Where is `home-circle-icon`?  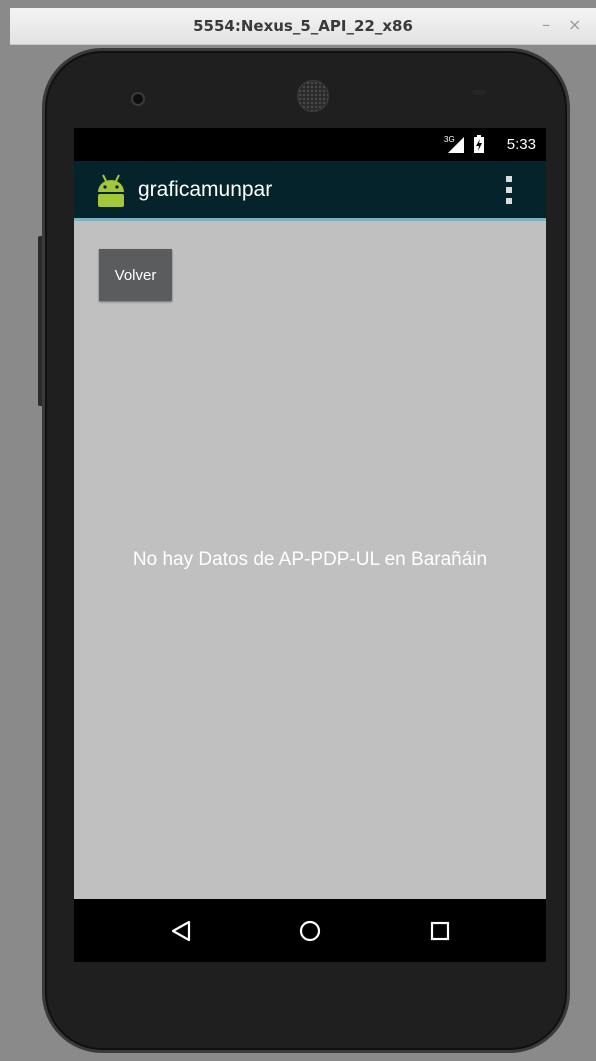
home-circle-icon is located at coordinates (310, 931).